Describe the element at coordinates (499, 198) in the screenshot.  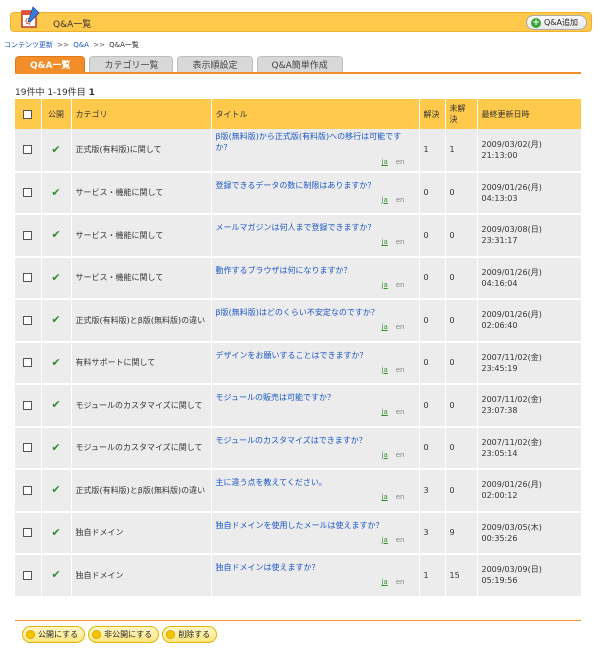
I see `updated-time: 04:13:03` at that location.